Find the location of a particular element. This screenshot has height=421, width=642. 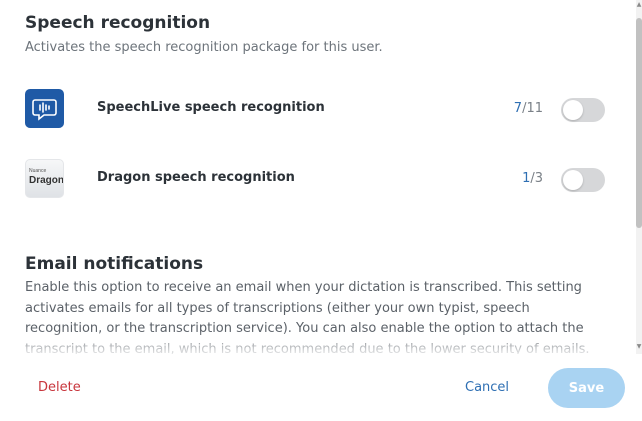

speechlive-licenses-used: 7 is located at coordinates (518, 108).